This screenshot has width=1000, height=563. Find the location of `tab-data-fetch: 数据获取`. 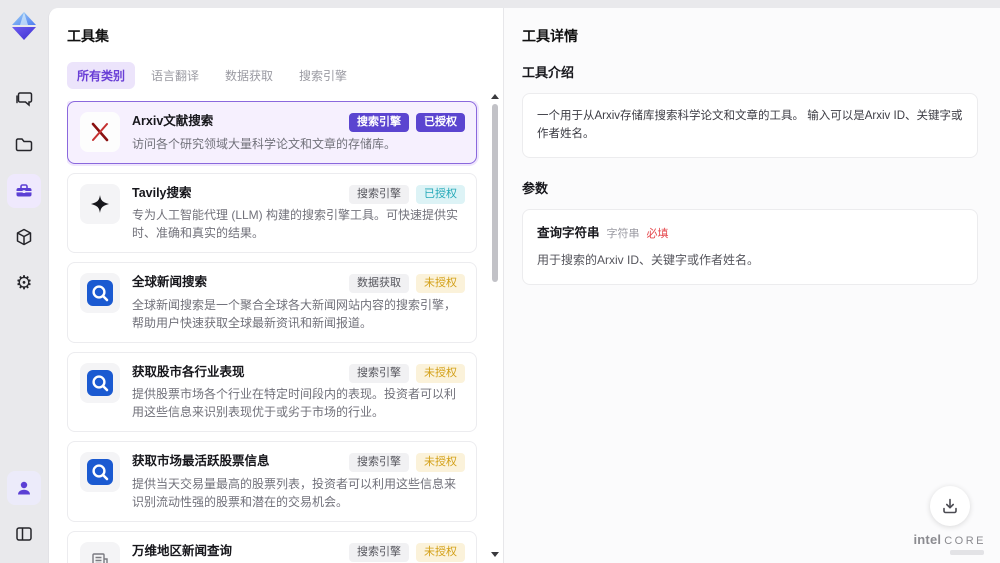

tab-data-fetch: 数据获取 is located at coordinates (249, 75).